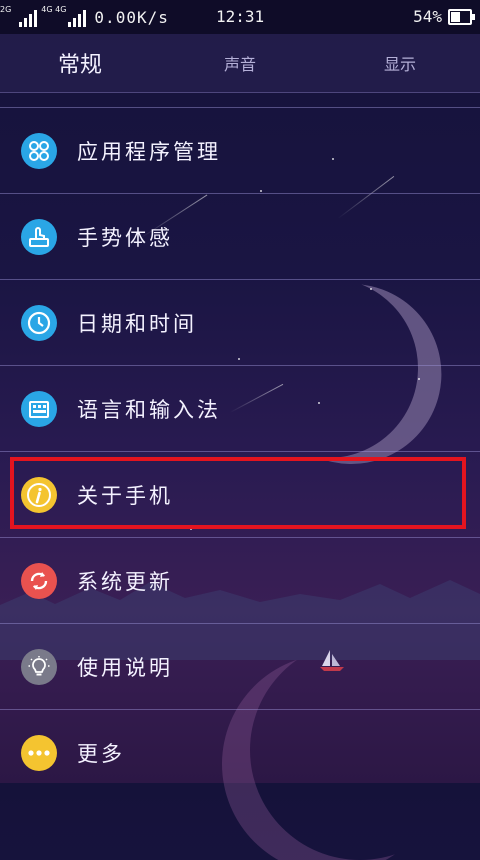 The image size is (480, 860). I want to click on settings-item-user-guide: 使用说明, so click(240, 667).